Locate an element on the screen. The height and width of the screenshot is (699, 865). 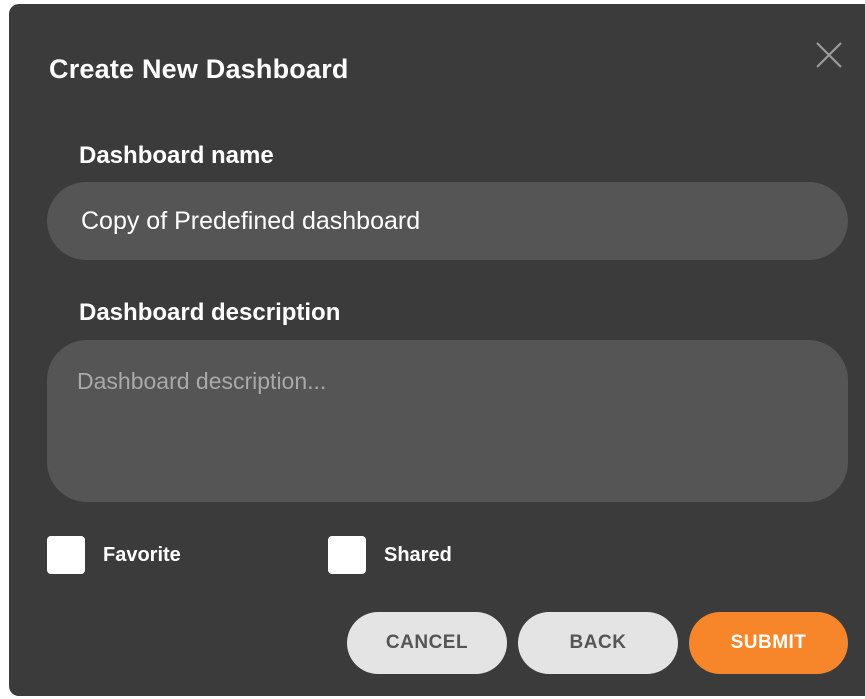
dashboard-description-label: Dashboard description is located at coordinates (210, 312).